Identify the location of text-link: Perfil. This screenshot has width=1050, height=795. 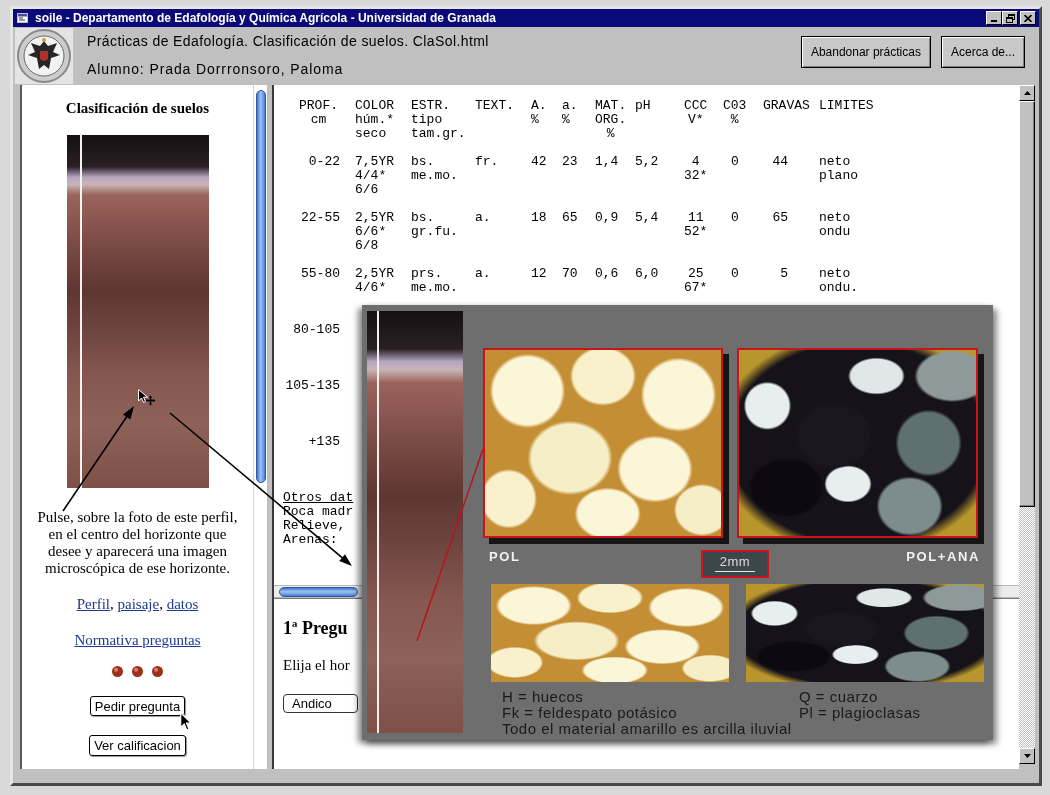
(93, 604).